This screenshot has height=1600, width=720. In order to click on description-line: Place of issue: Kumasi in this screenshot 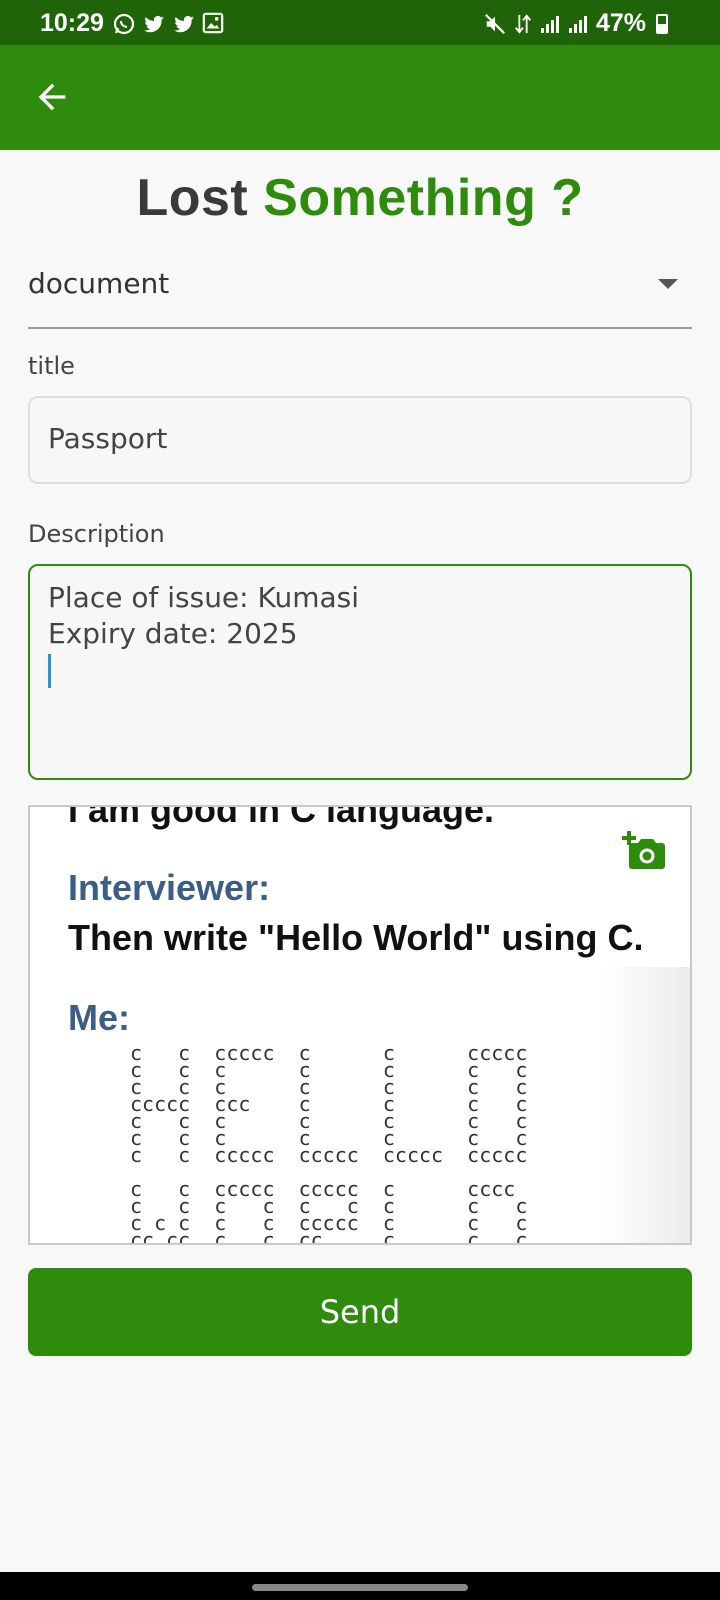, I will do `click(204, 597)`.